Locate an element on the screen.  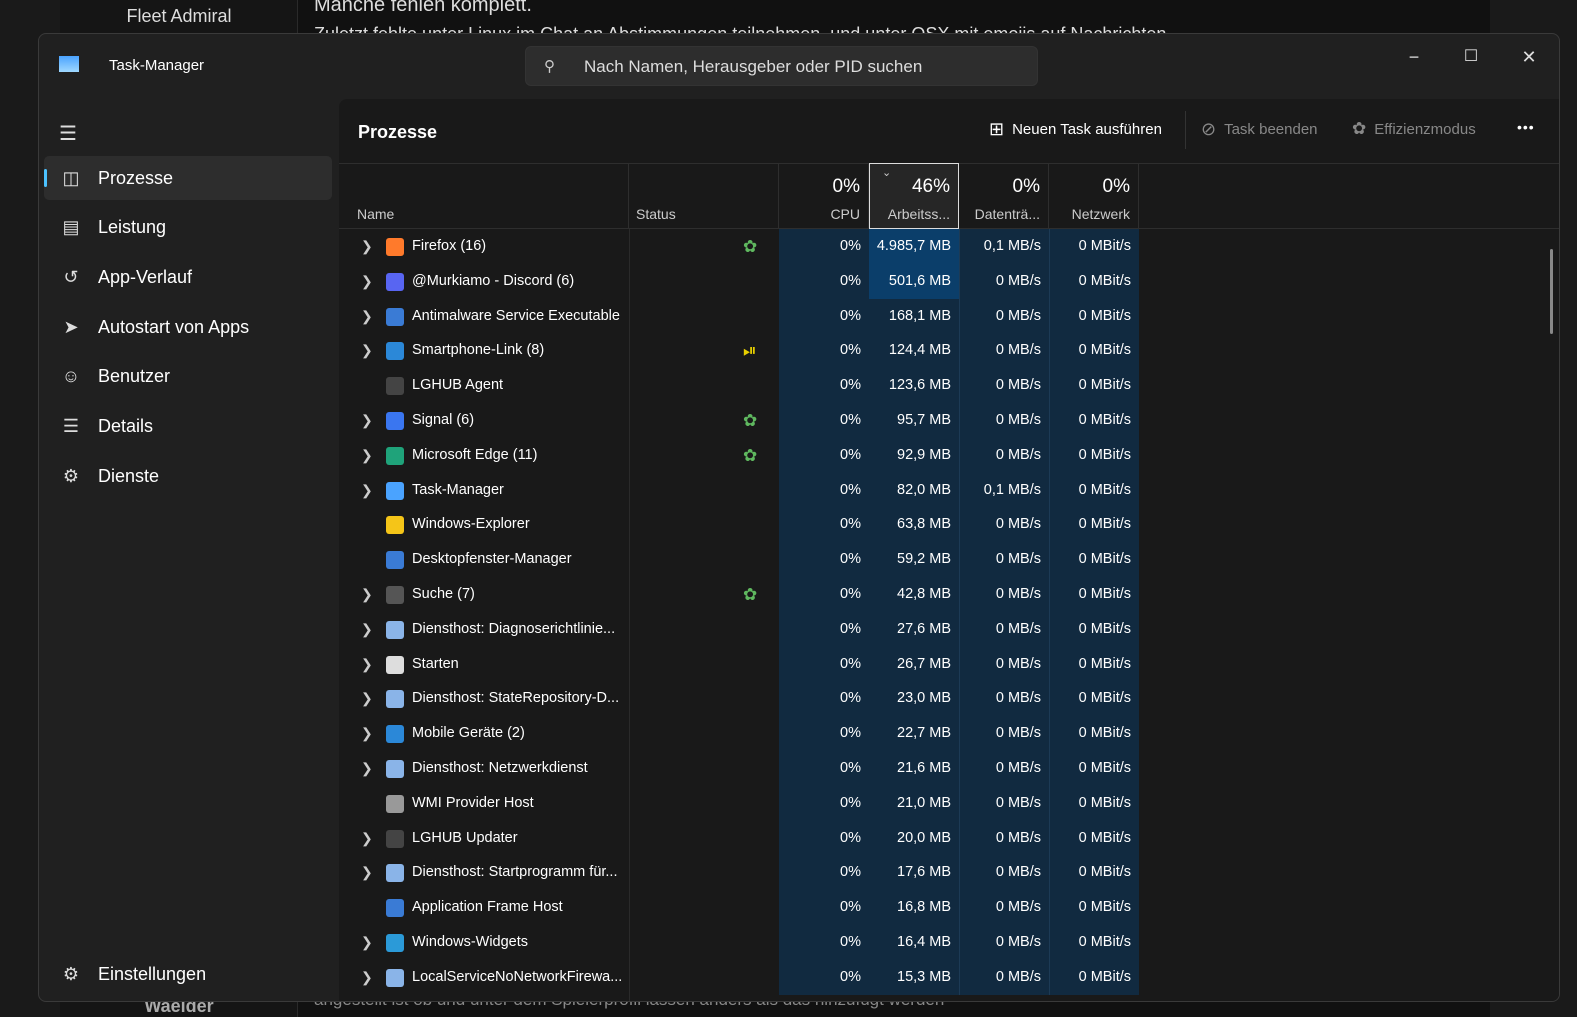
process-name: Application Frame Host is located at coordinates (487, 907).